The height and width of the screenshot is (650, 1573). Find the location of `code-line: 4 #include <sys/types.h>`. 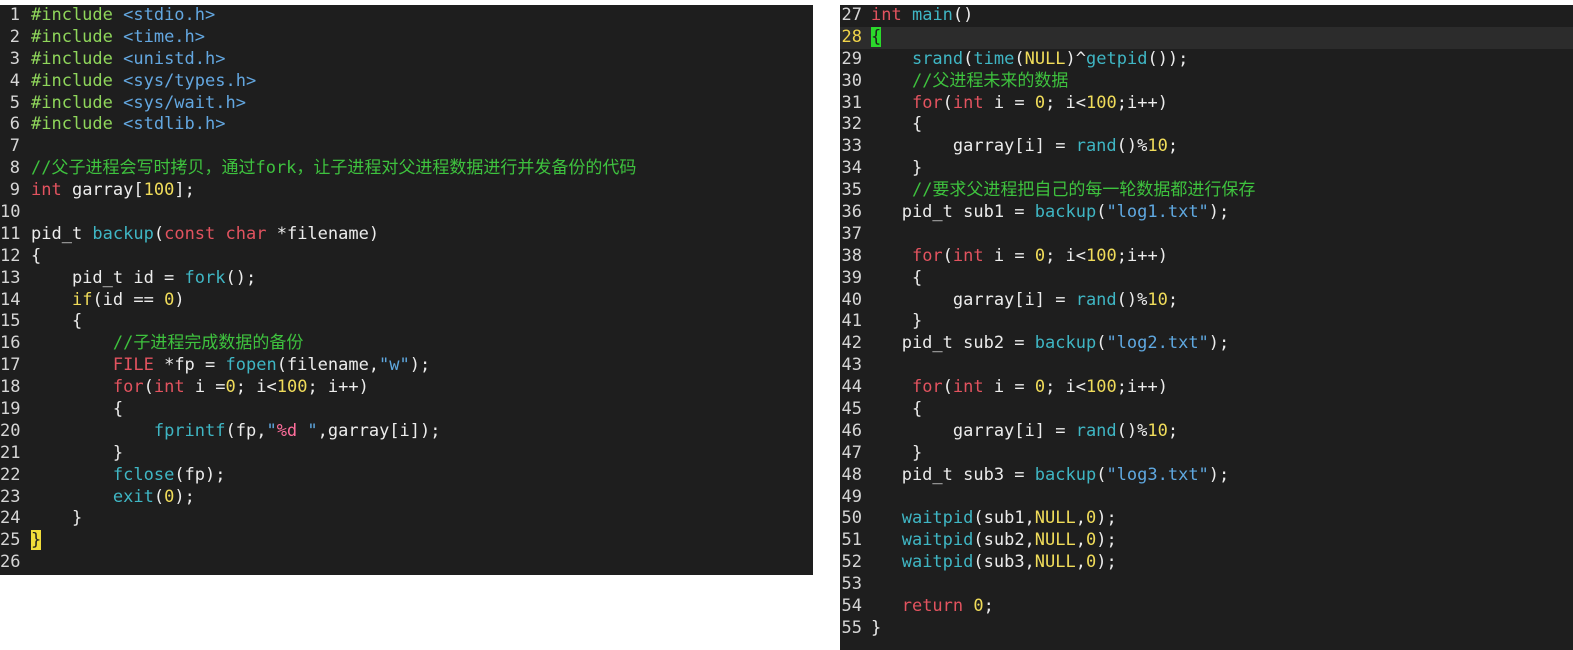

code-line: 4 #include <sys/types.h> is located at coordinates (406, 82).